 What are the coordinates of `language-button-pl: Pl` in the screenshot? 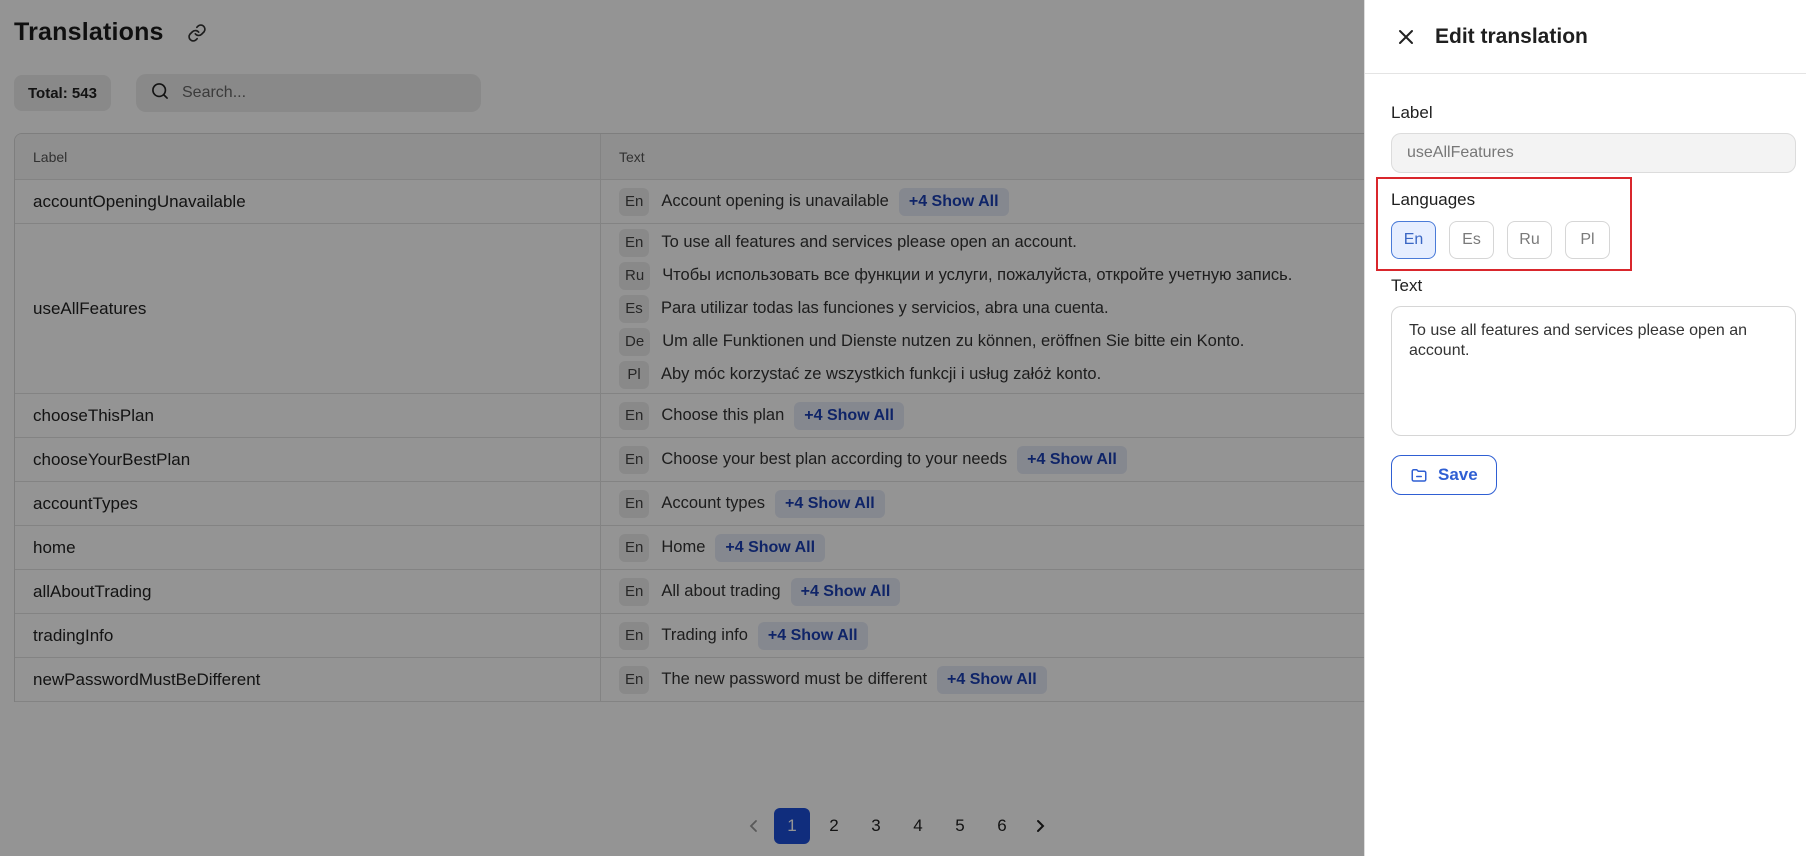 It's located at (1587, 240).